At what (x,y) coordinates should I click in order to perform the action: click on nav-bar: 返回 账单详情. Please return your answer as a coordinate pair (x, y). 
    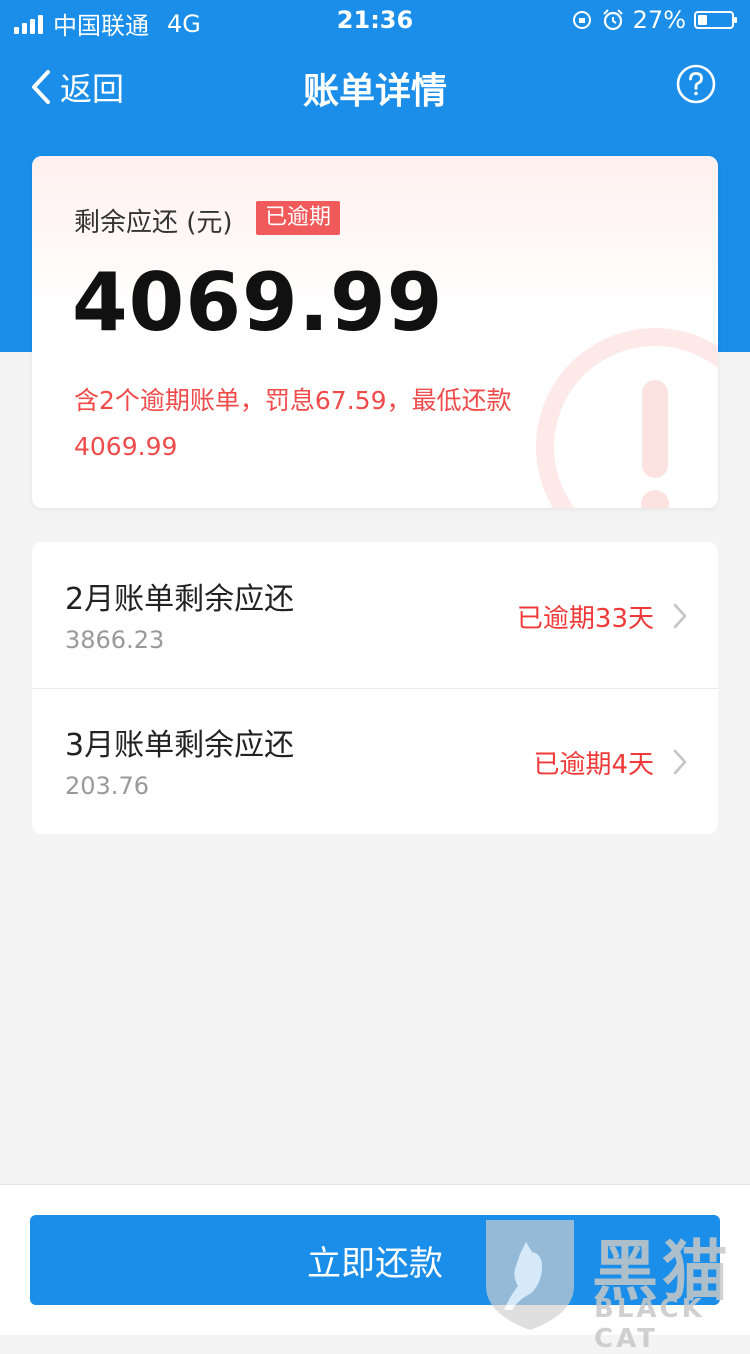
    Looking at the image, I should click on (375, 86).